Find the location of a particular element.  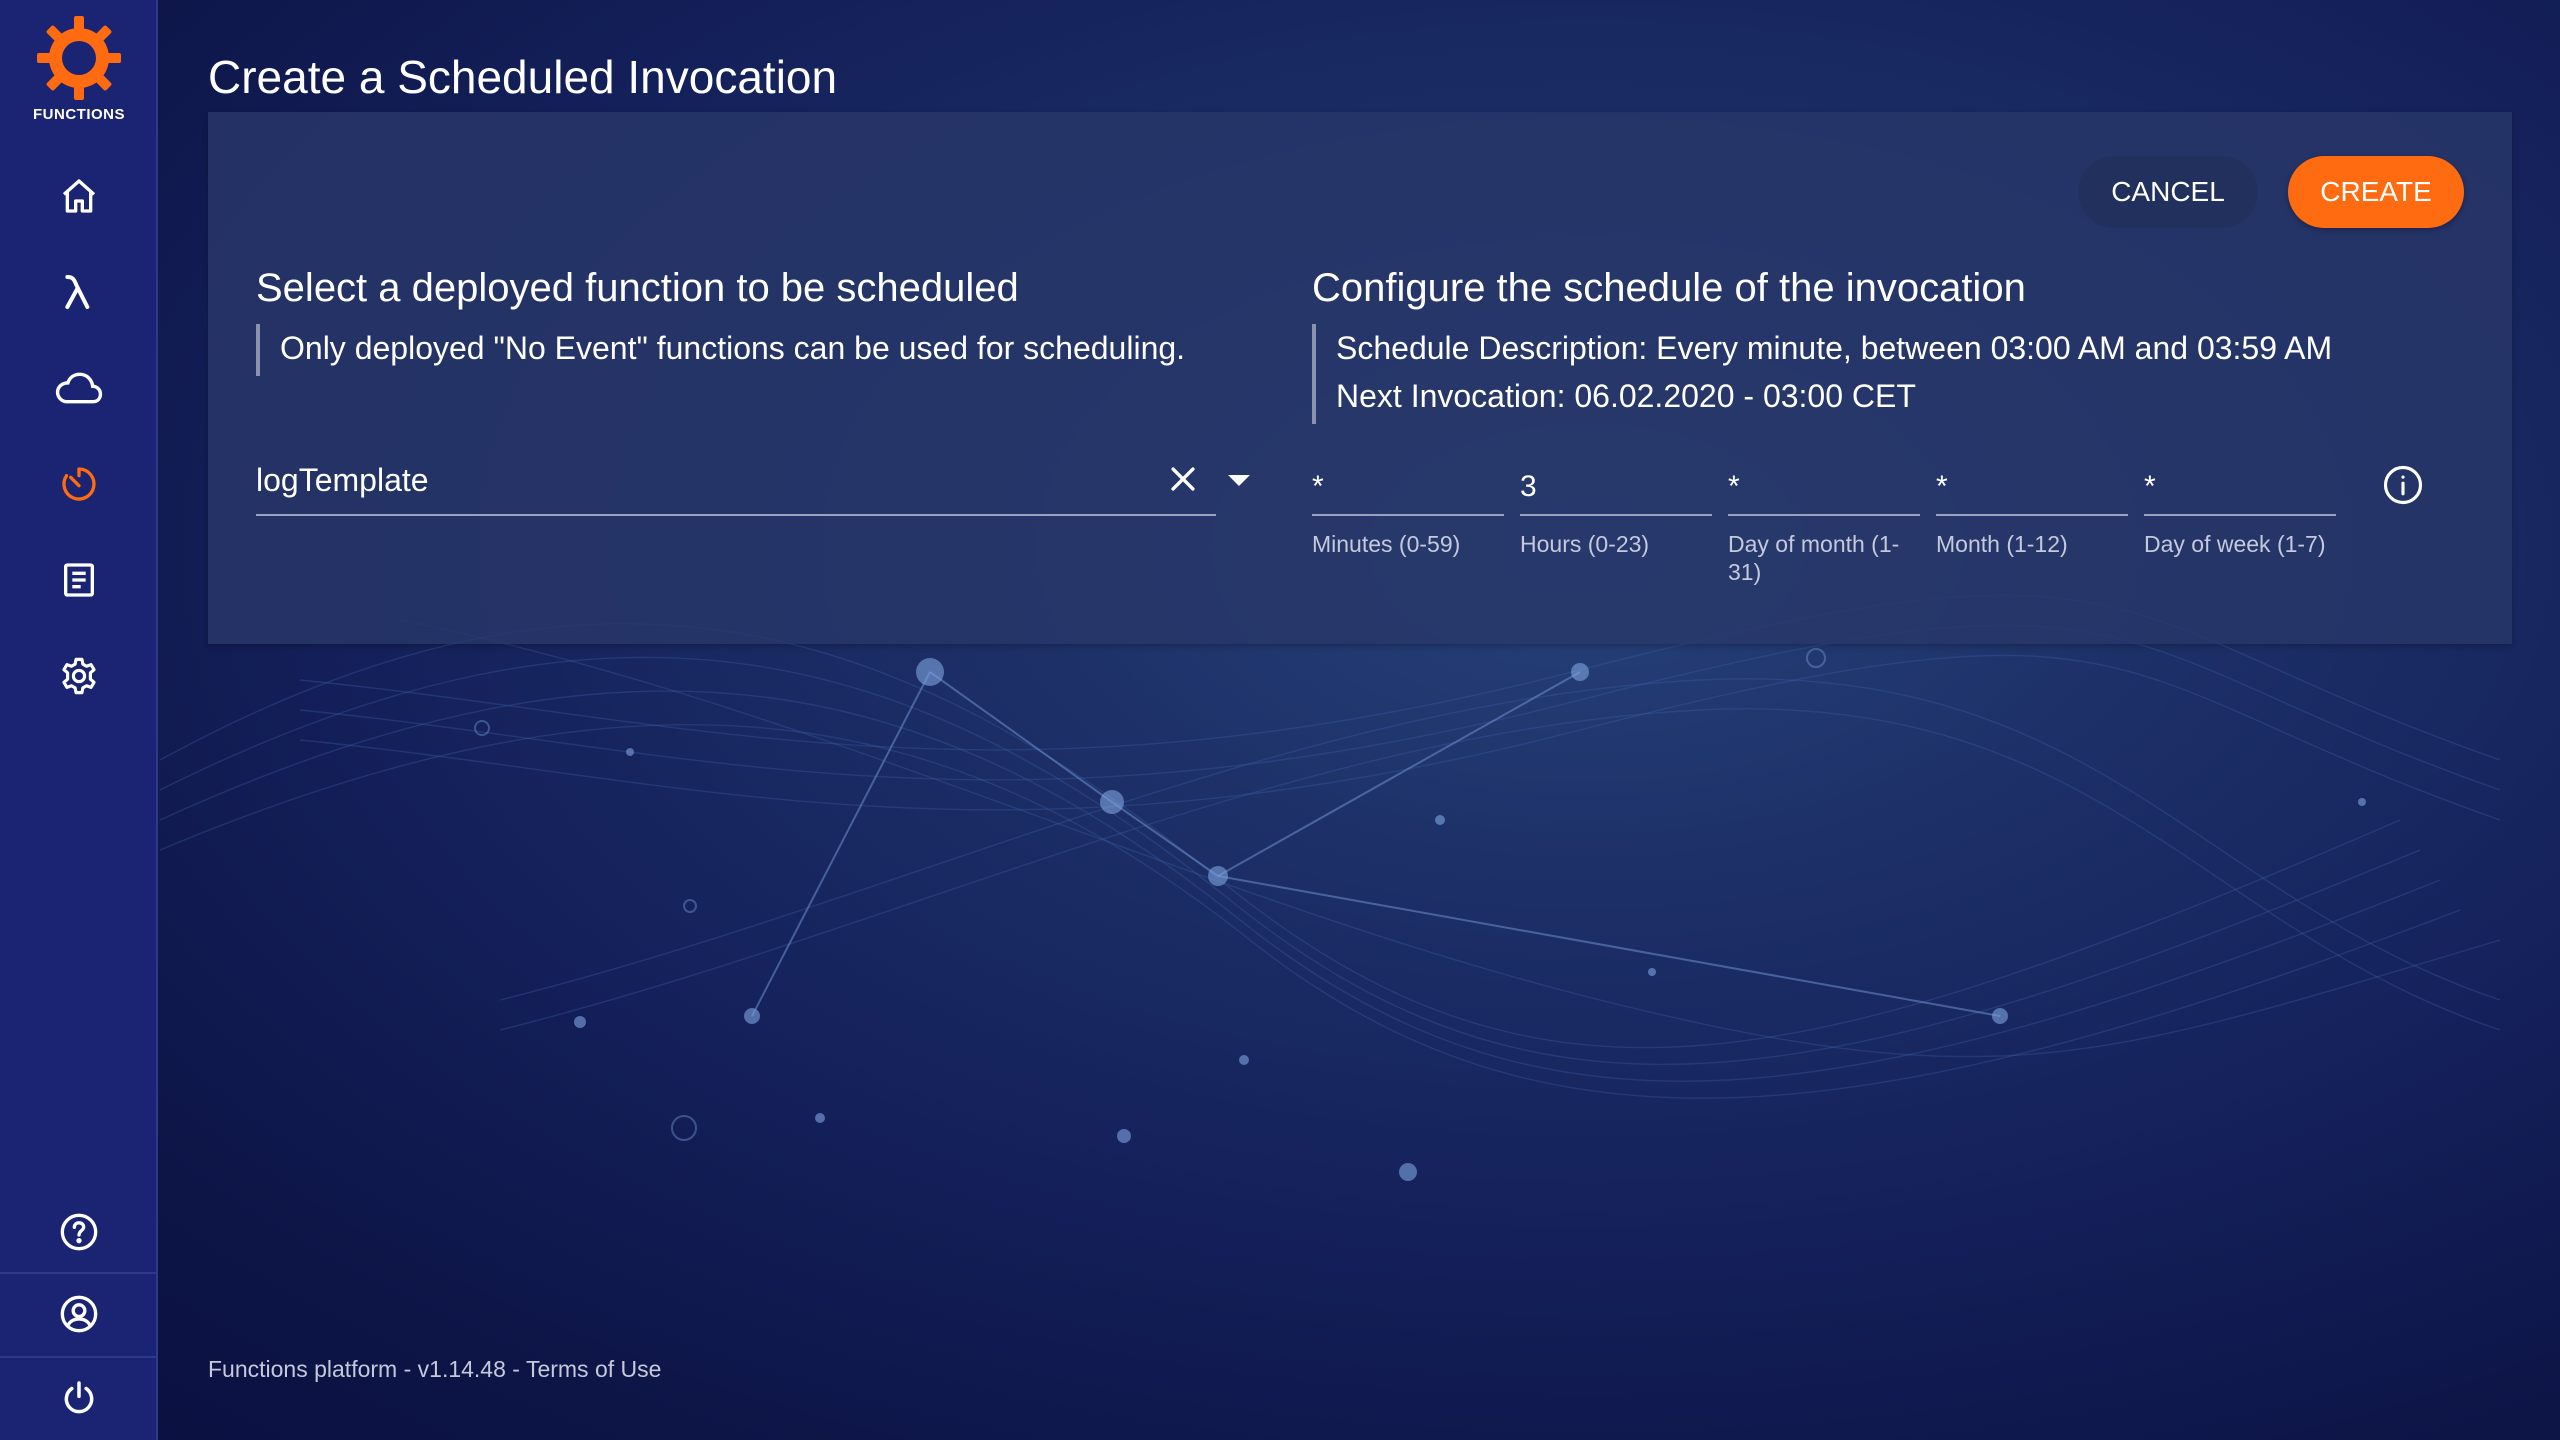

minutes-label: Minutes (0-59) is located at coordinates (1386, 544).